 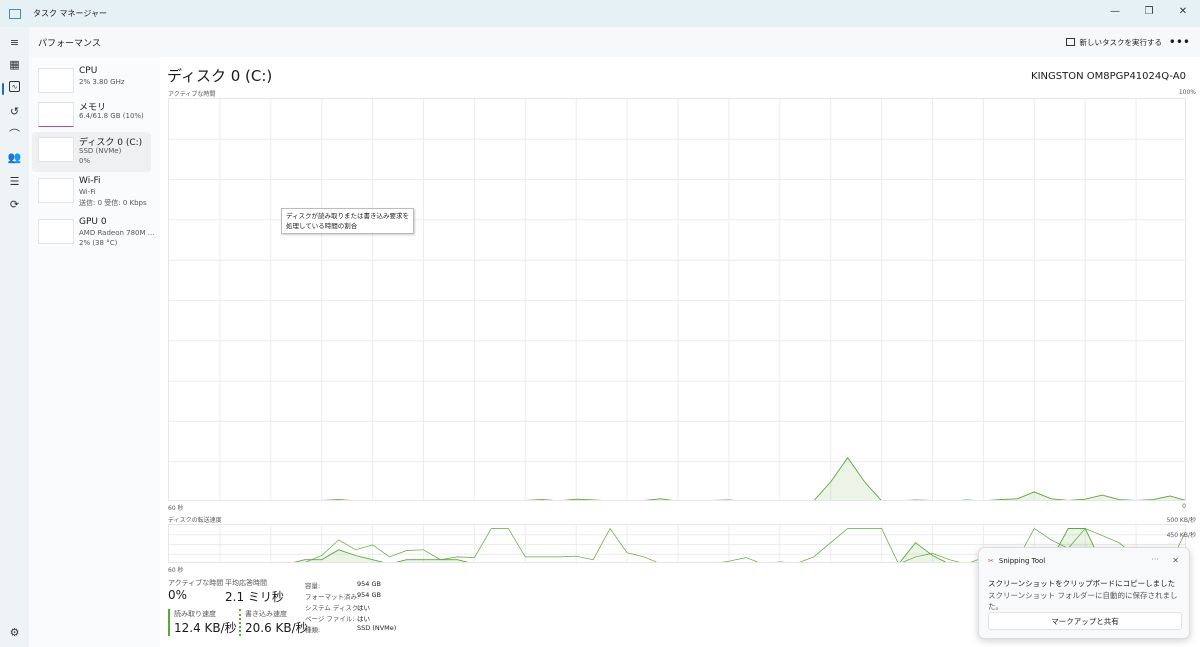 I want to click on snipping-tool-icon: ✂, so click(x=991, y=561).